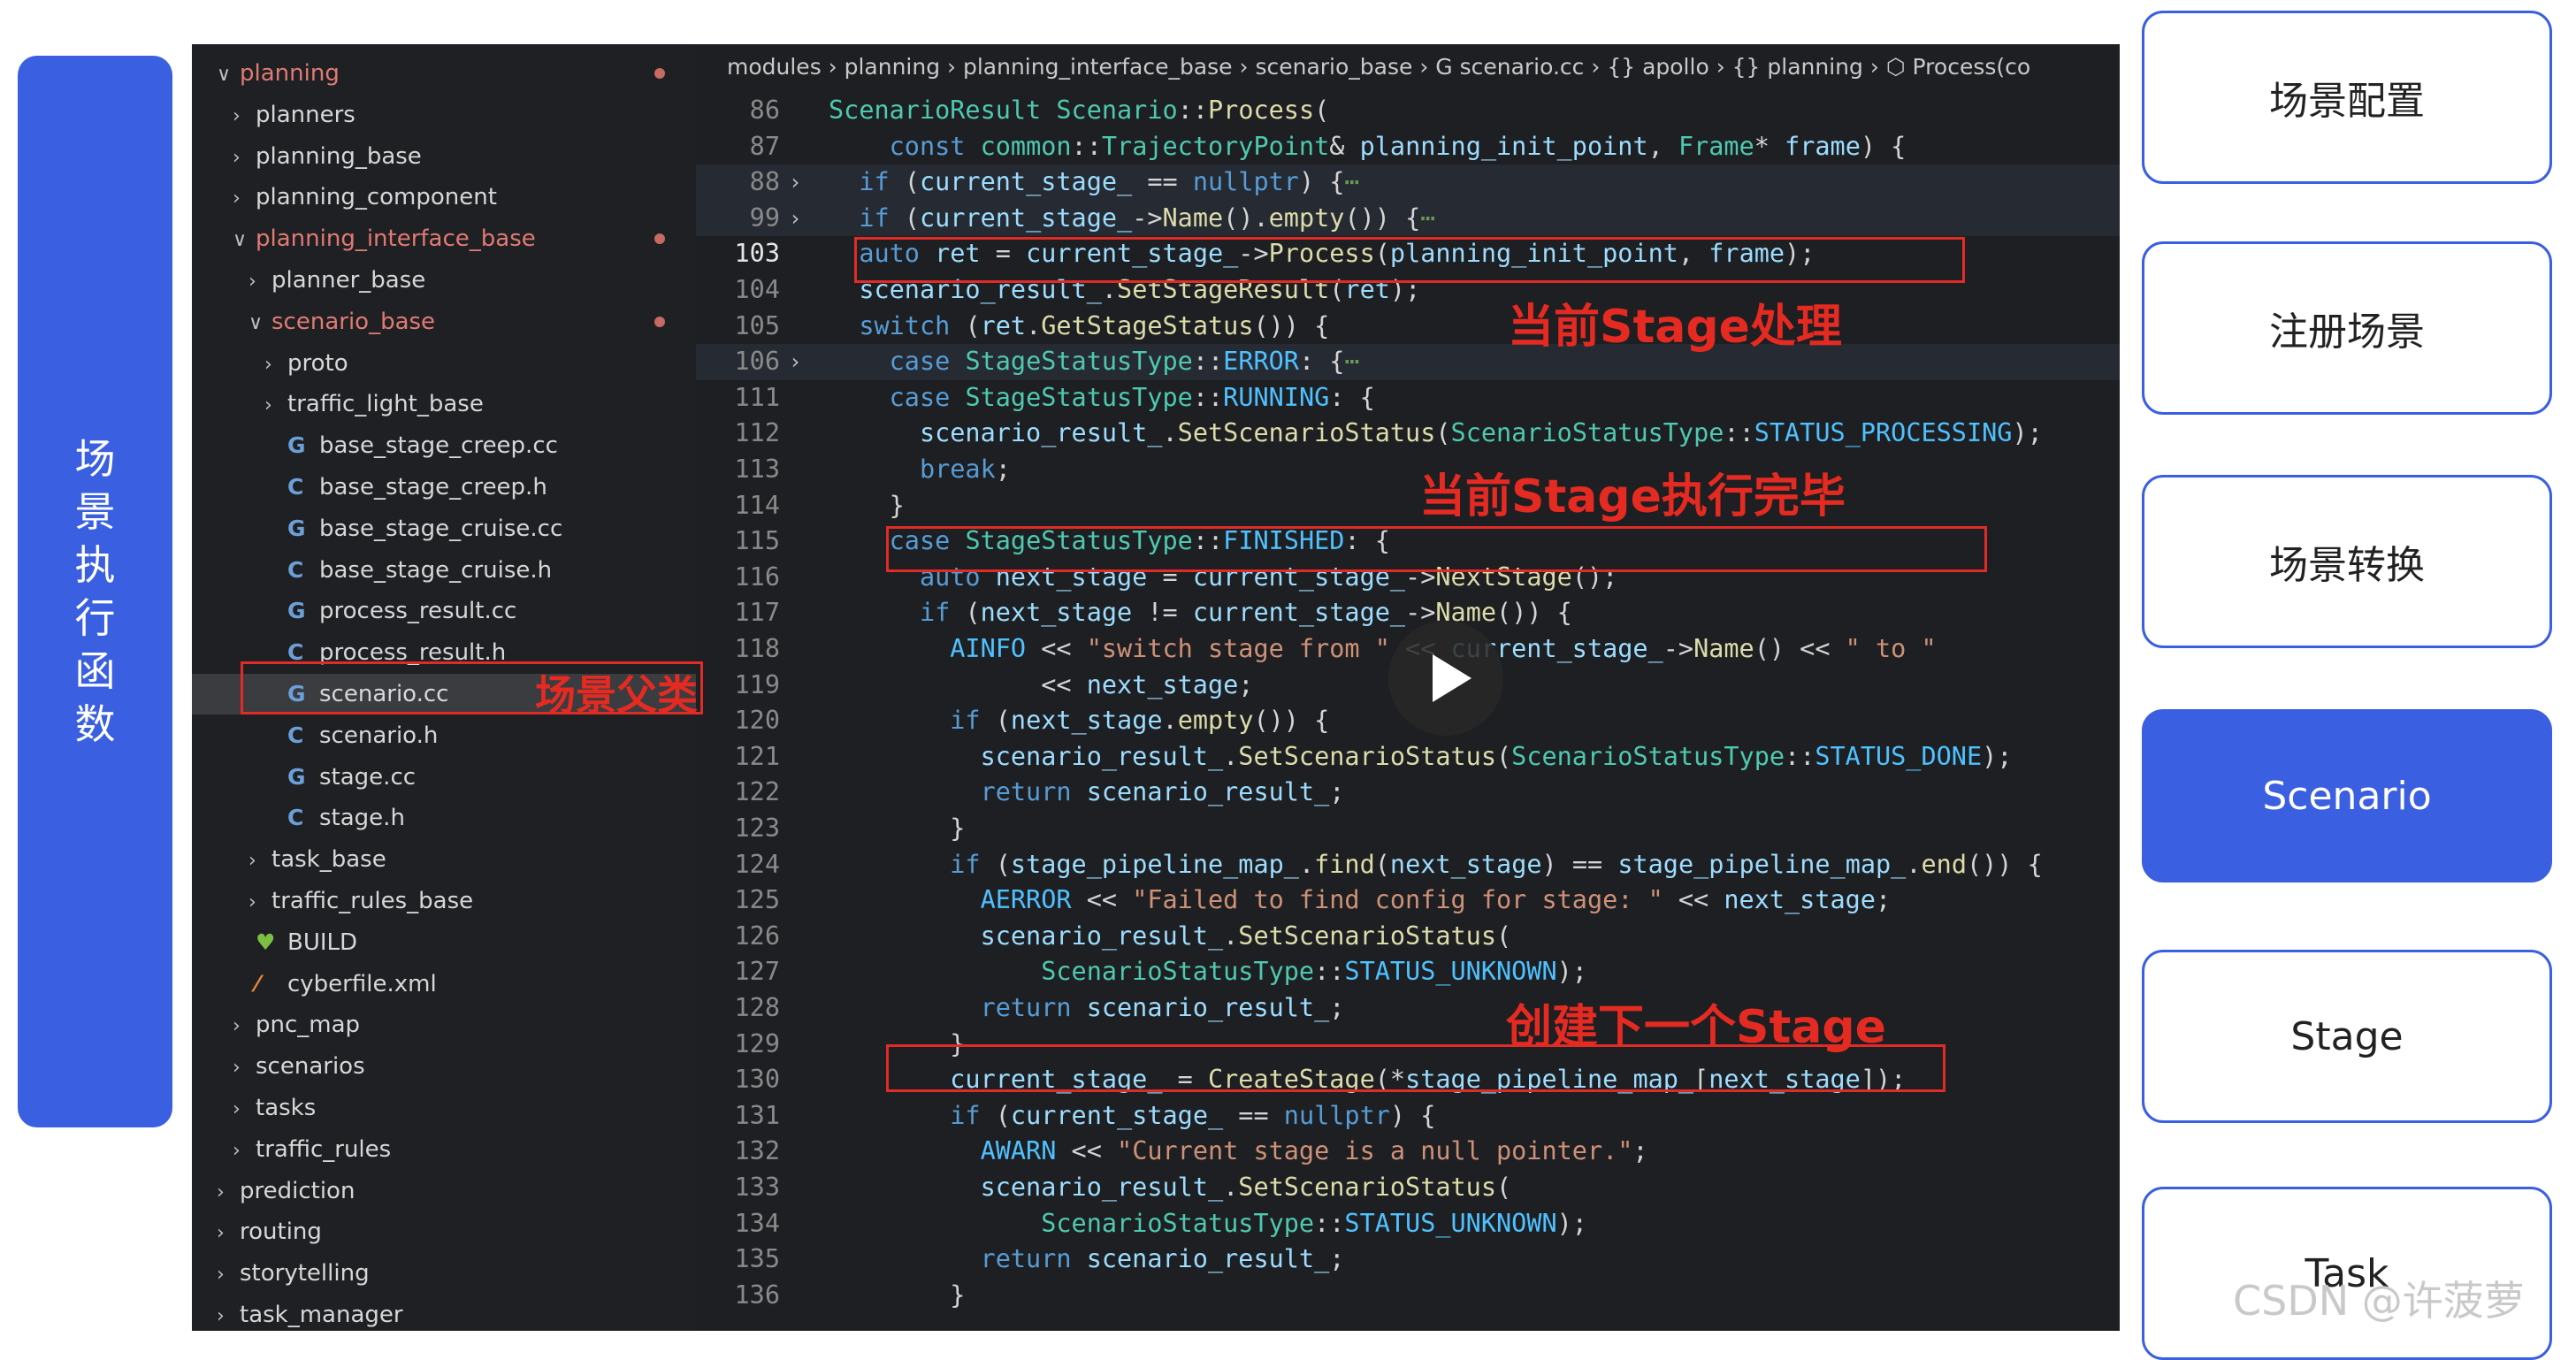 This screenshot has width=2576, height=1360. I want to click on explorer-item: ∨ planning_interface_base, so click(444, 238).